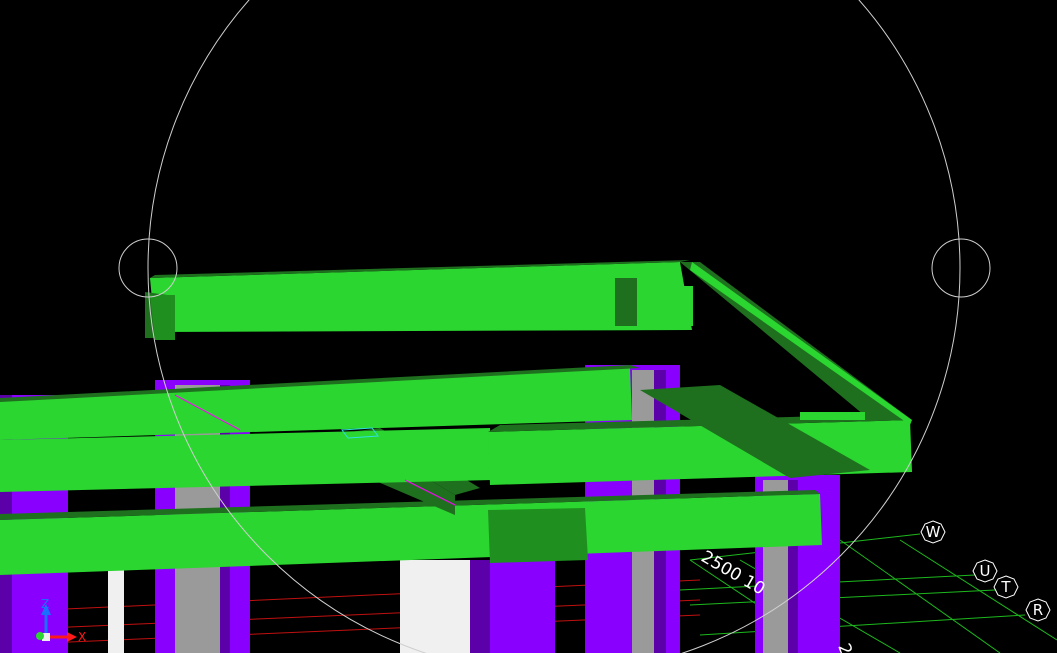  I want to click on grid-label-w: W, so click(933, 532).